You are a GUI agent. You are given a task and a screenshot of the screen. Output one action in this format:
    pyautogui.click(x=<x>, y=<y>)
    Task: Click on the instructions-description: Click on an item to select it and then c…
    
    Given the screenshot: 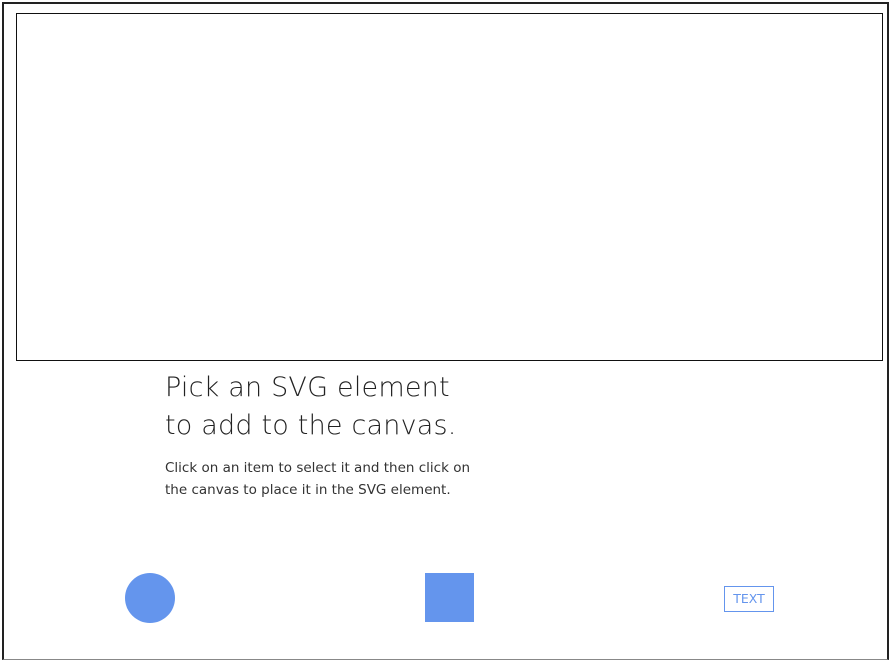 What is the action you would take?
    pyautogui.click(x=335, y=479)
    